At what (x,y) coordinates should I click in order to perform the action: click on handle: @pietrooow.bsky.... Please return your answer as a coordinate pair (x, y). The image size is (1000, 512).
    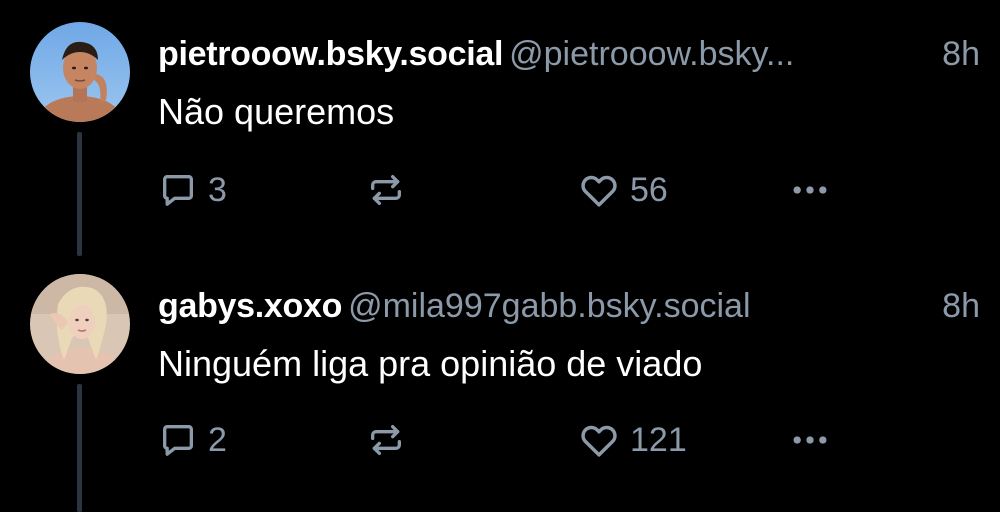
    Looking at the image, I should click on (651, 54).